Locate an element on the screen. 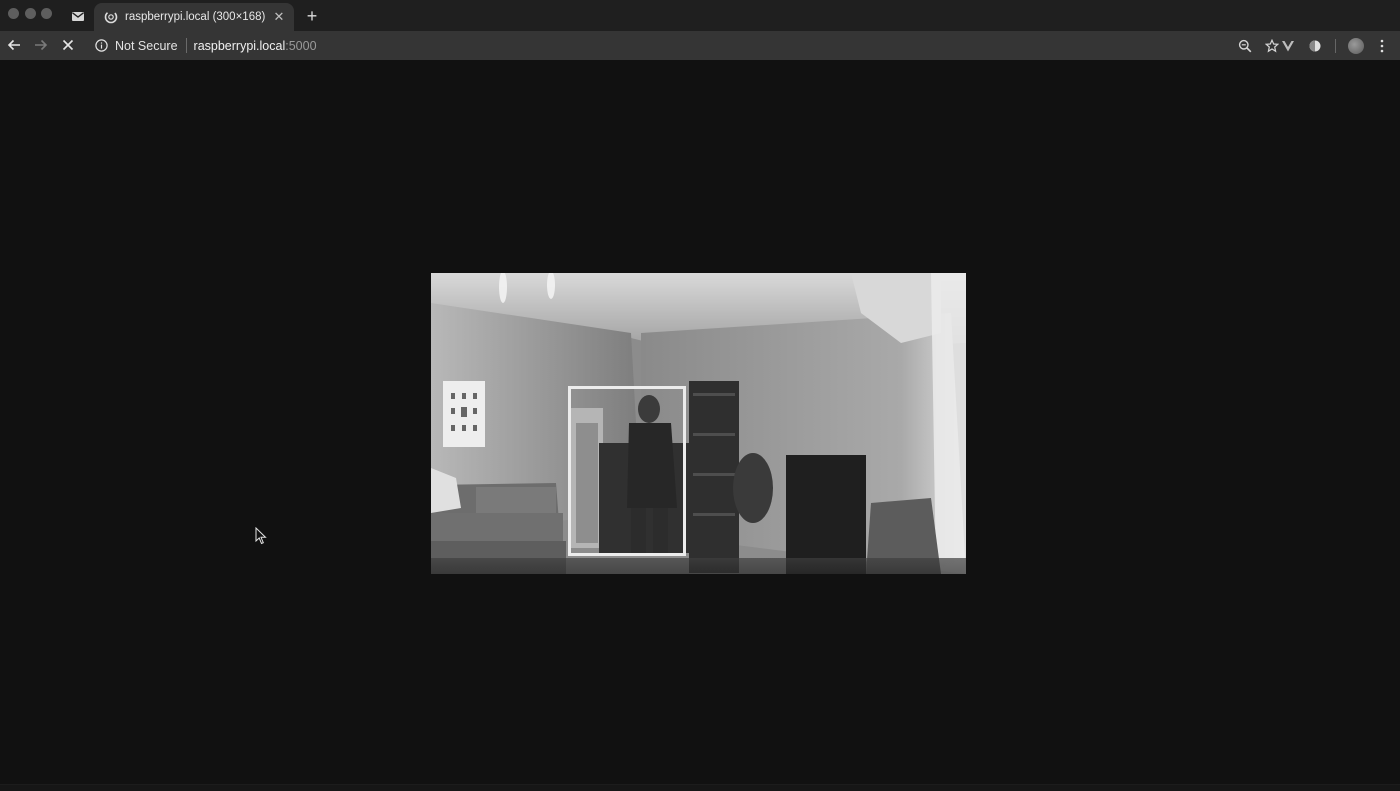 This screenshot has width=1400, height=791. tab-title: raspberrypi.local (300×168) is located at coordinates (195, 17).